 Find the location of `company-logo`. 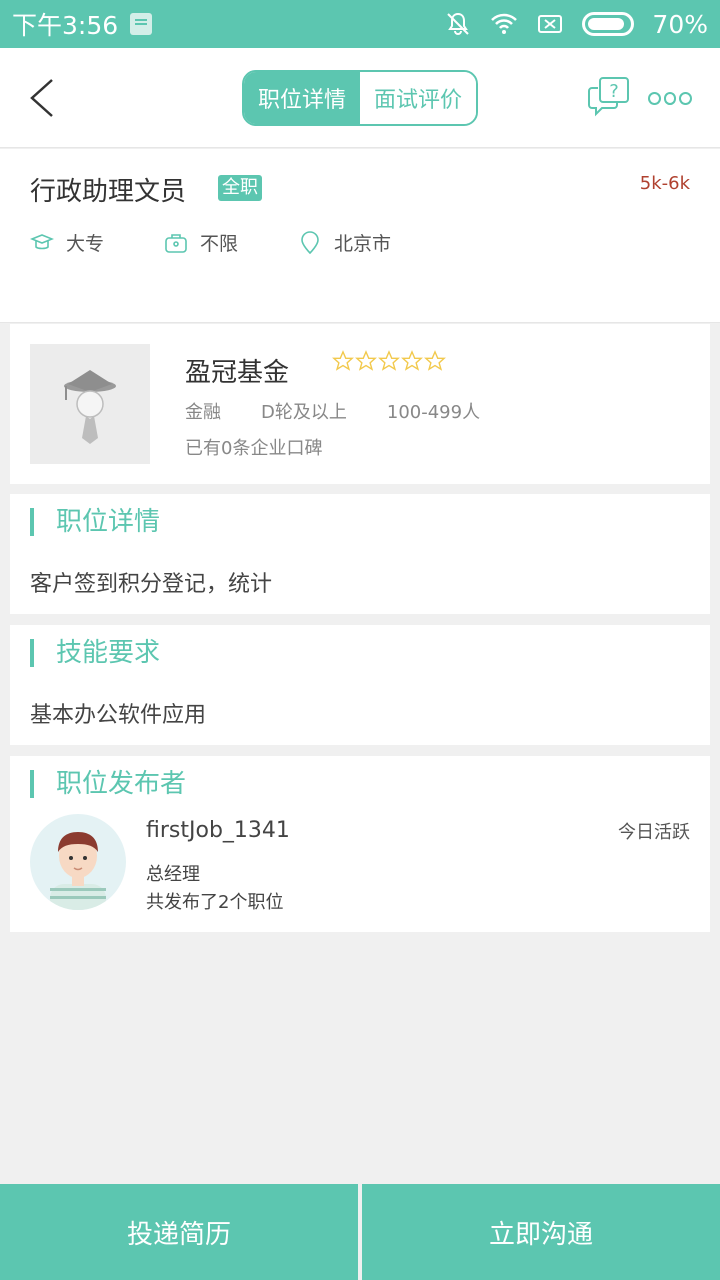

company-logo is located at coordinates (90, 404).